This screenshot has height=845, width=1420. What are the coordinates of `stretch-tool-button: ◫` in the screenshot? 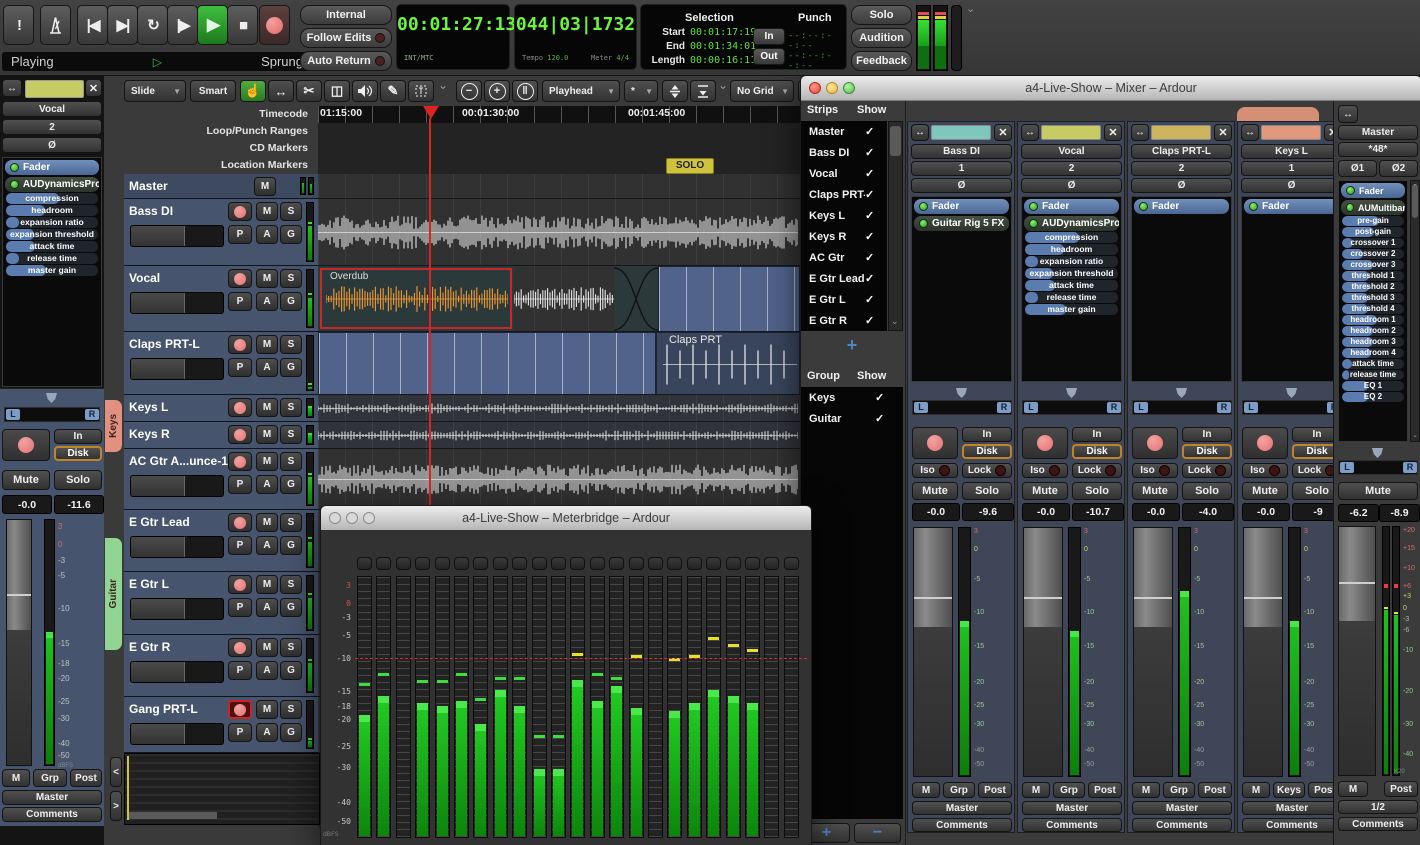 It's located at (337, 91).